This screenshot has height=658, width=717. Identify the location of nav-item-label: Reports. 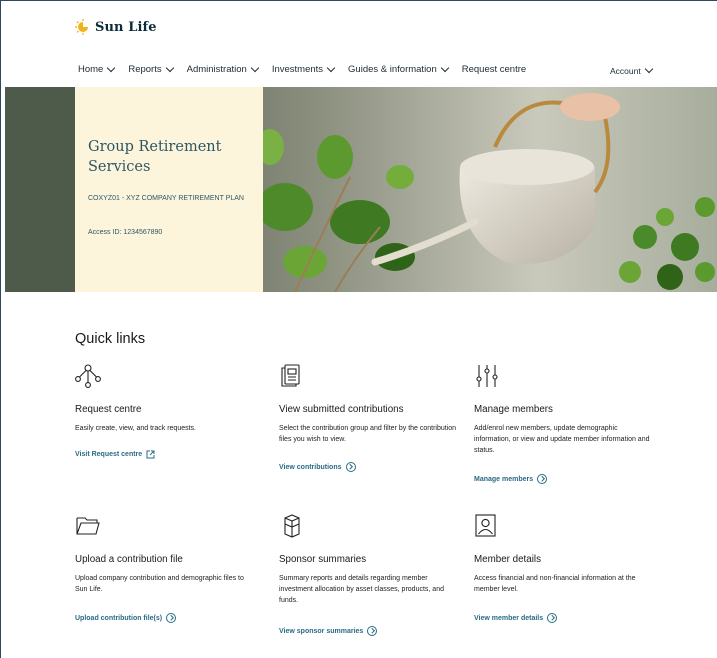
(145, 69).